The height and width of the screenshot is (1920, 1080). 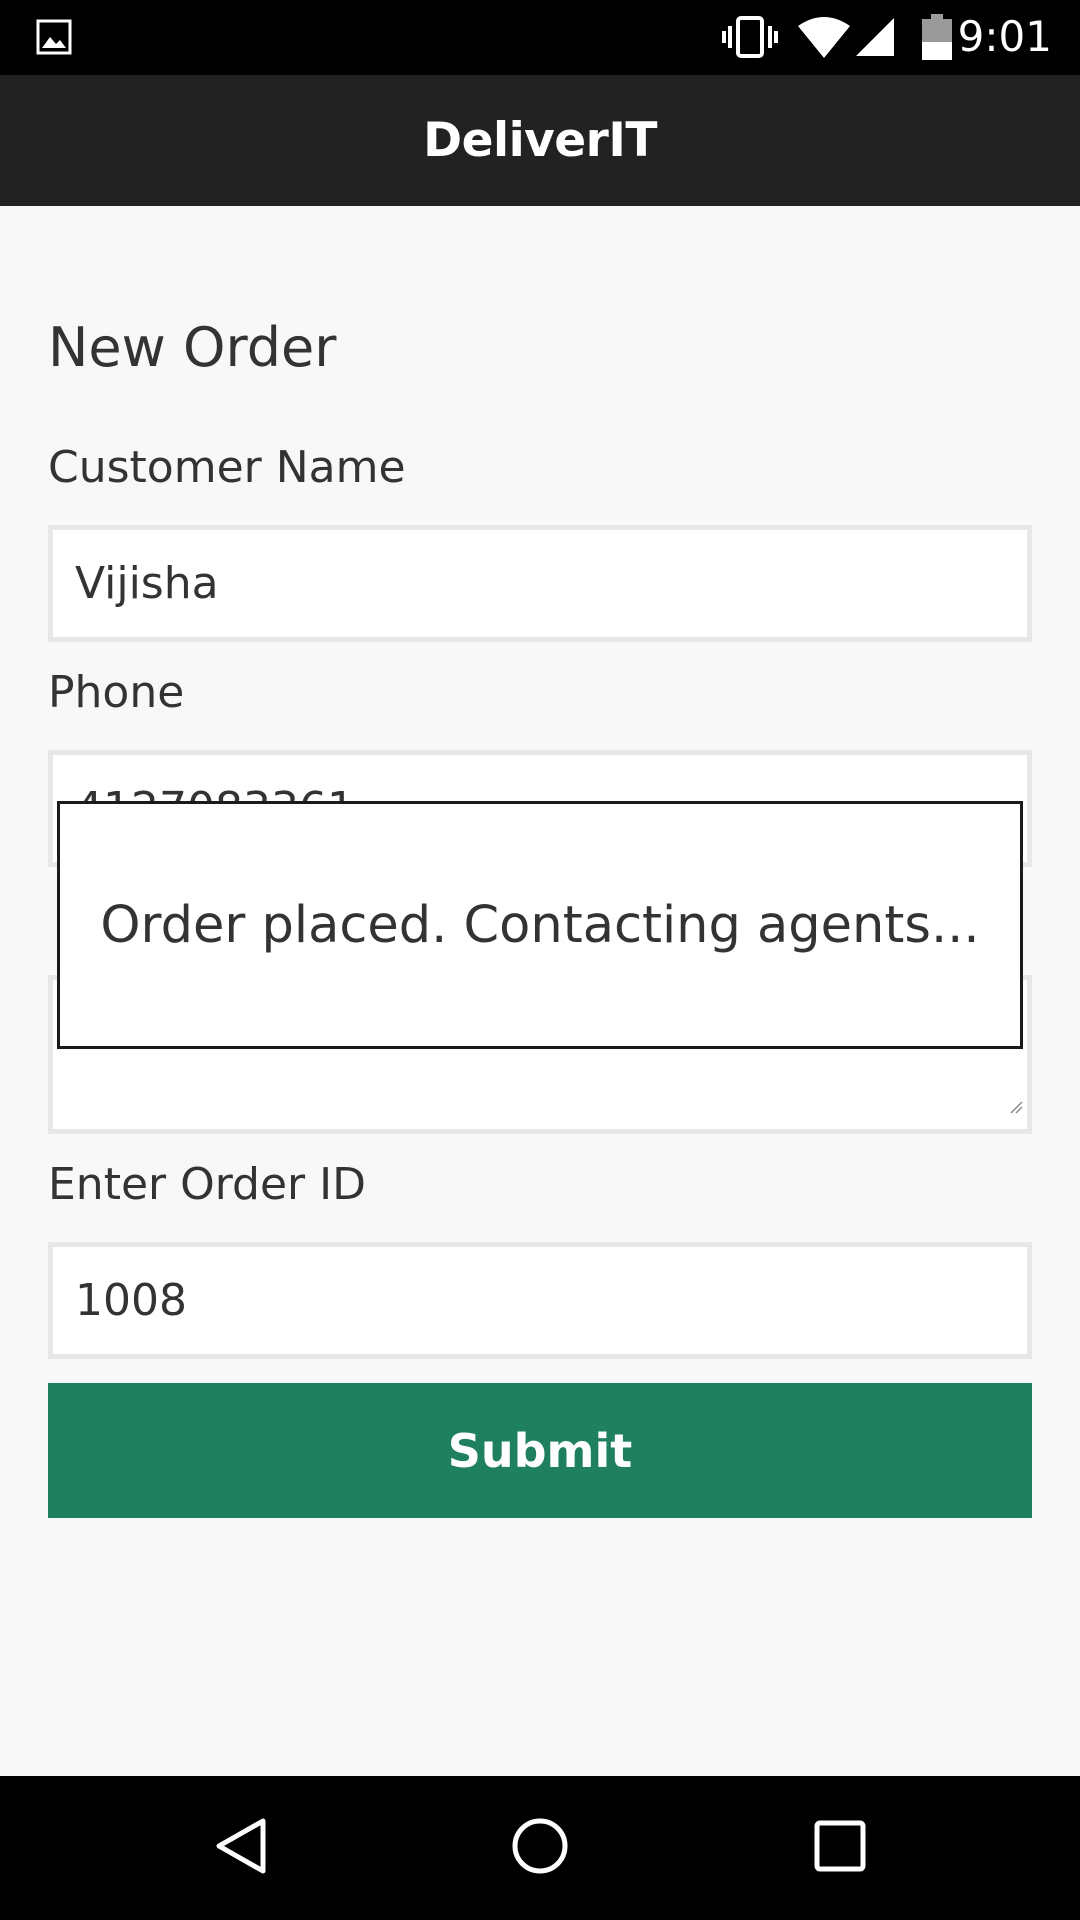 I want to click on home-icon, so click(x=540, y=1848).